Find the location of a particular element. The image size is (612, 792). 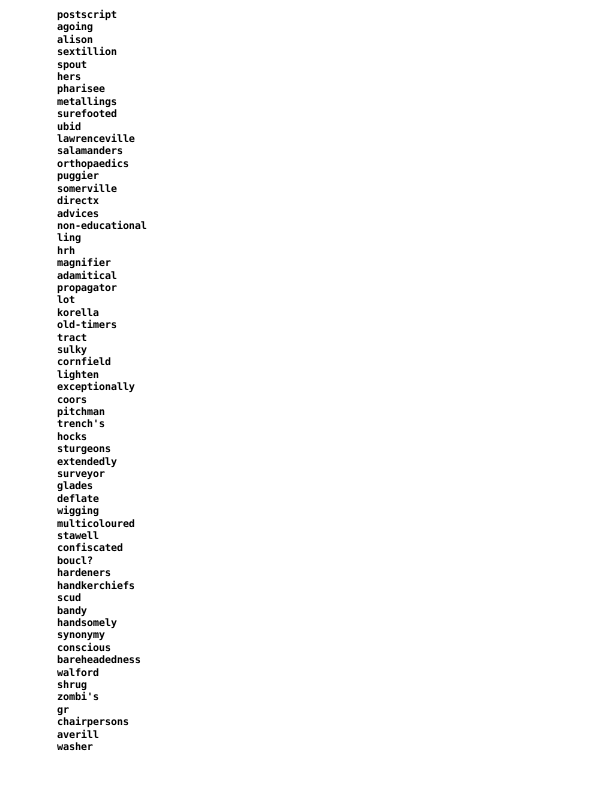

word-list-item: alison is located at coordinates (75, 40).